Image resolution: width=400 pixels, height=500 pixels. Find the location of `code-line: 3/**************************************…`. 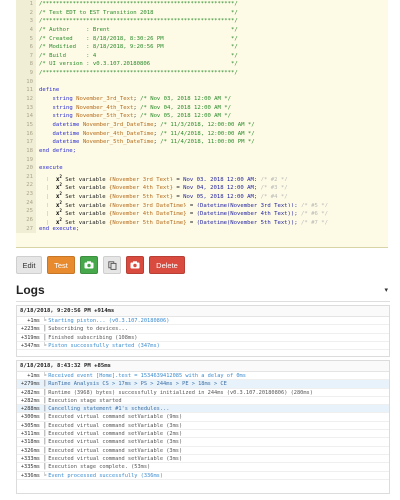

code-line: 3/**************************************… is located at coordinates (202, 21).